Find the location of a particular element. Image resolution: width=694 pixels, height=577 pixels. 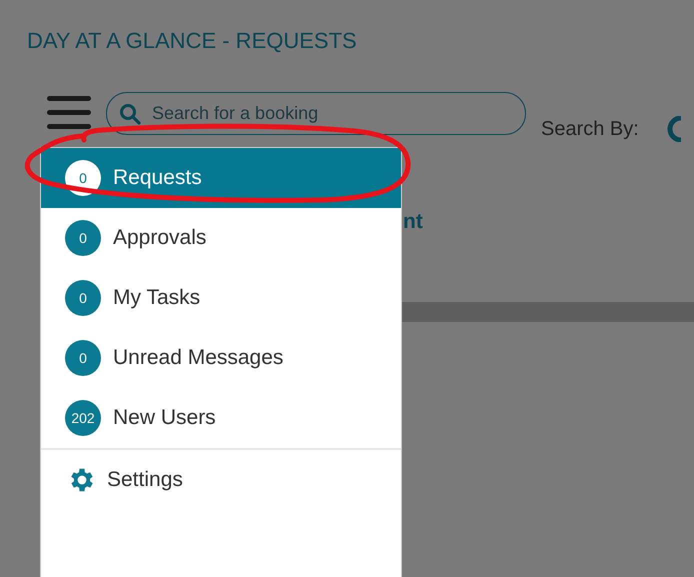

settings-item: Settings is located at coordinates (221, 480).